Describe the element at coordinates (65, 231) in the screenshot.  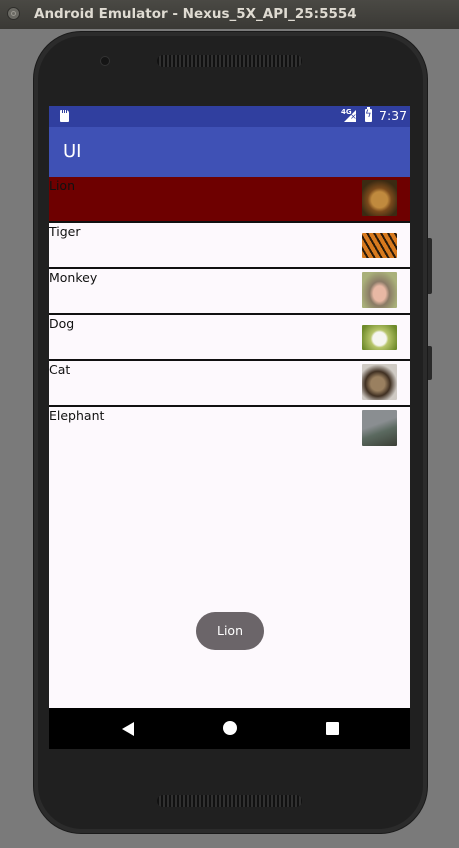
I see `list-item-label: Tiger` at that location.